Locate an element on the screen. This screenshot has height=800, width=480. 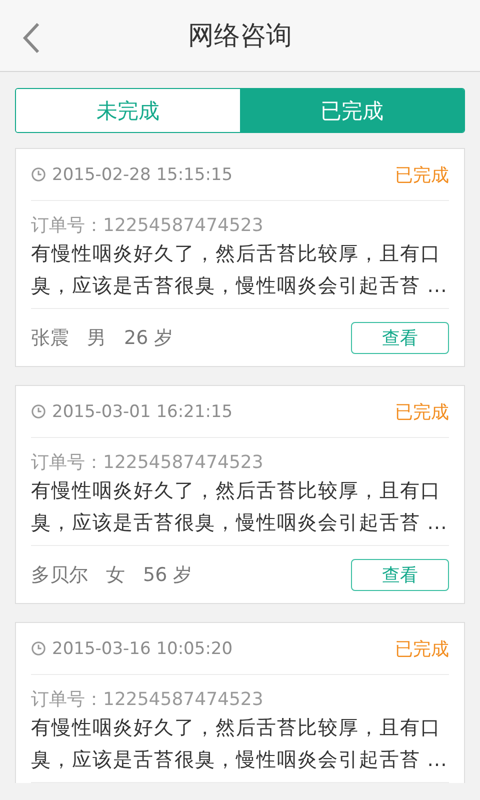
patient-gender: 男 is located at coordinates (96, 338).